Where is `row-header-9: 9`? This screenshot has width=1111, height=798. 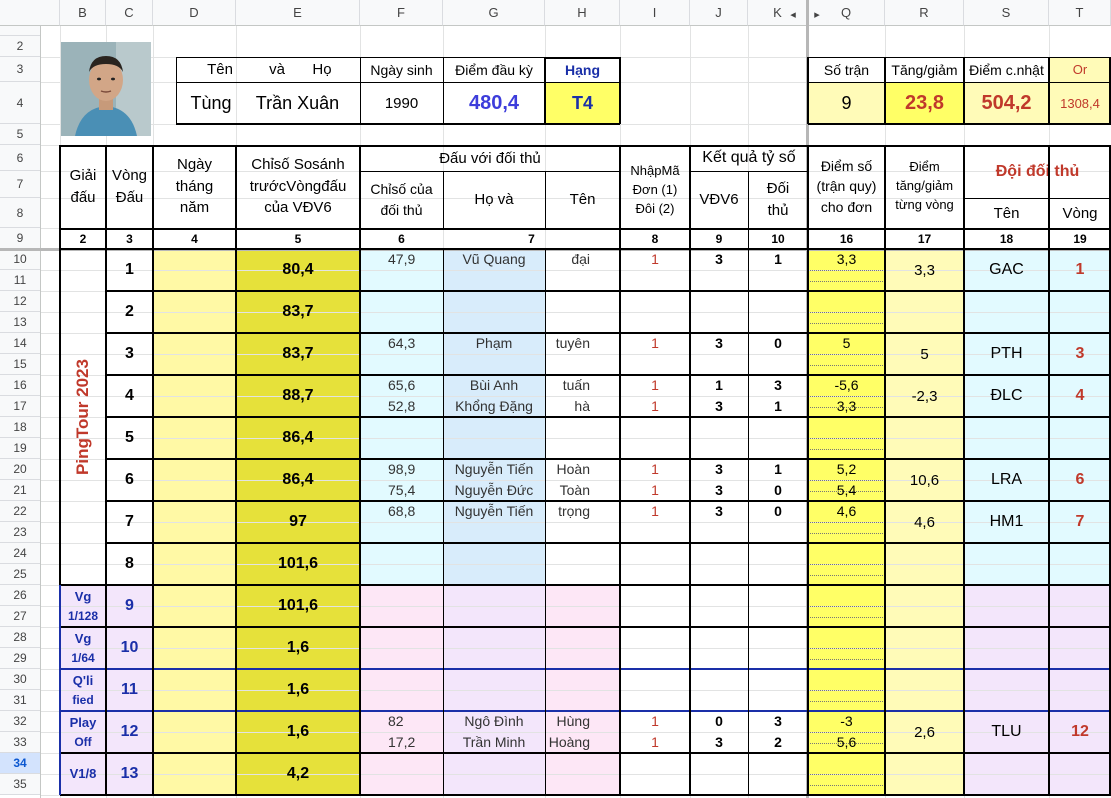
row-header-9: 9 is located at coordinates (20, 238).